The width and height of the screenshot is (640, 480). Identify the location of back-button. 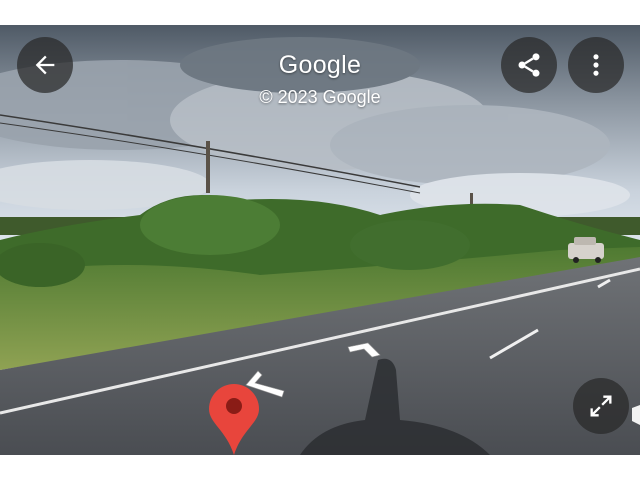
(45, 65).